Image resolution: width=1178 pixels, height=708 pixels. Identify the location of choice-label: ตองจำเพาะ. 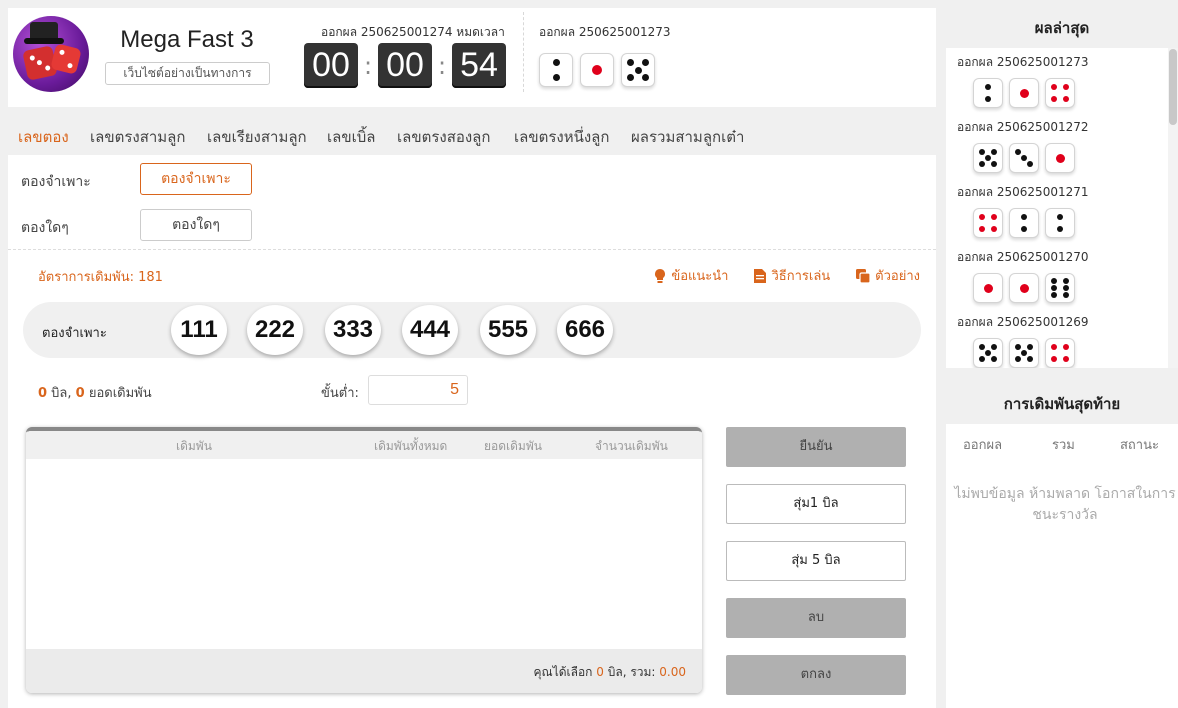
(74, 333).